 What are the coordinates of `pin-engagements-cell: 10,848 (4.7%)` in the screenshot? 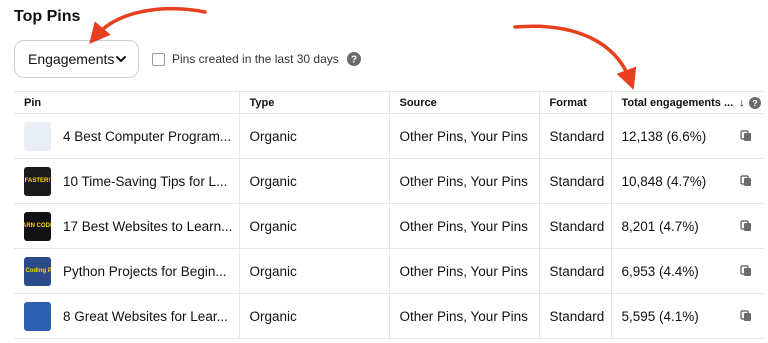 It's located at (687, 181).